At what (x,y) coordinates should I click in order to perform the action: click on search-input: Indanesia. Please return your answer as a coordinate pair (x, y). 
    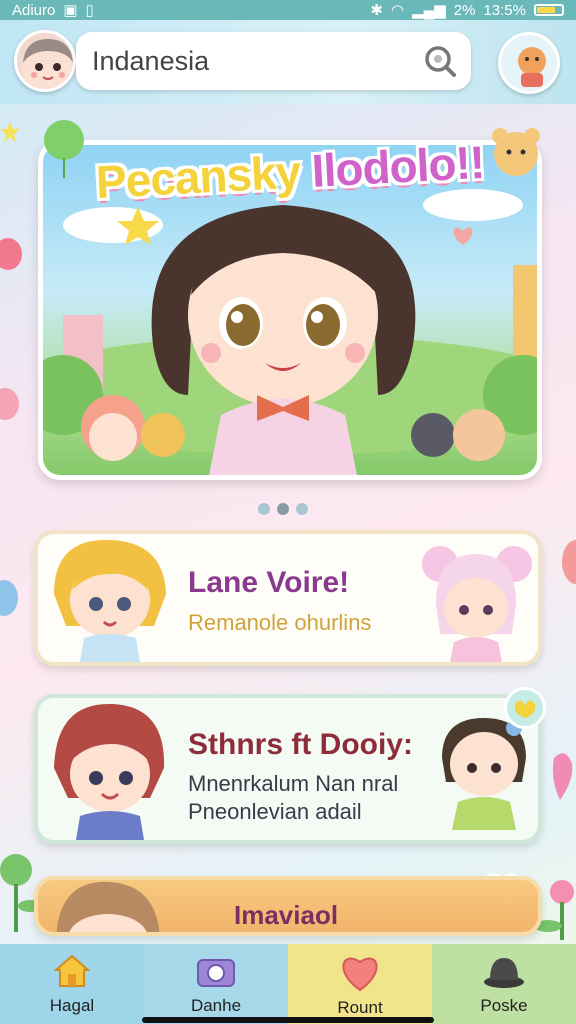
    Looking at the image, I should click on (257, 61).